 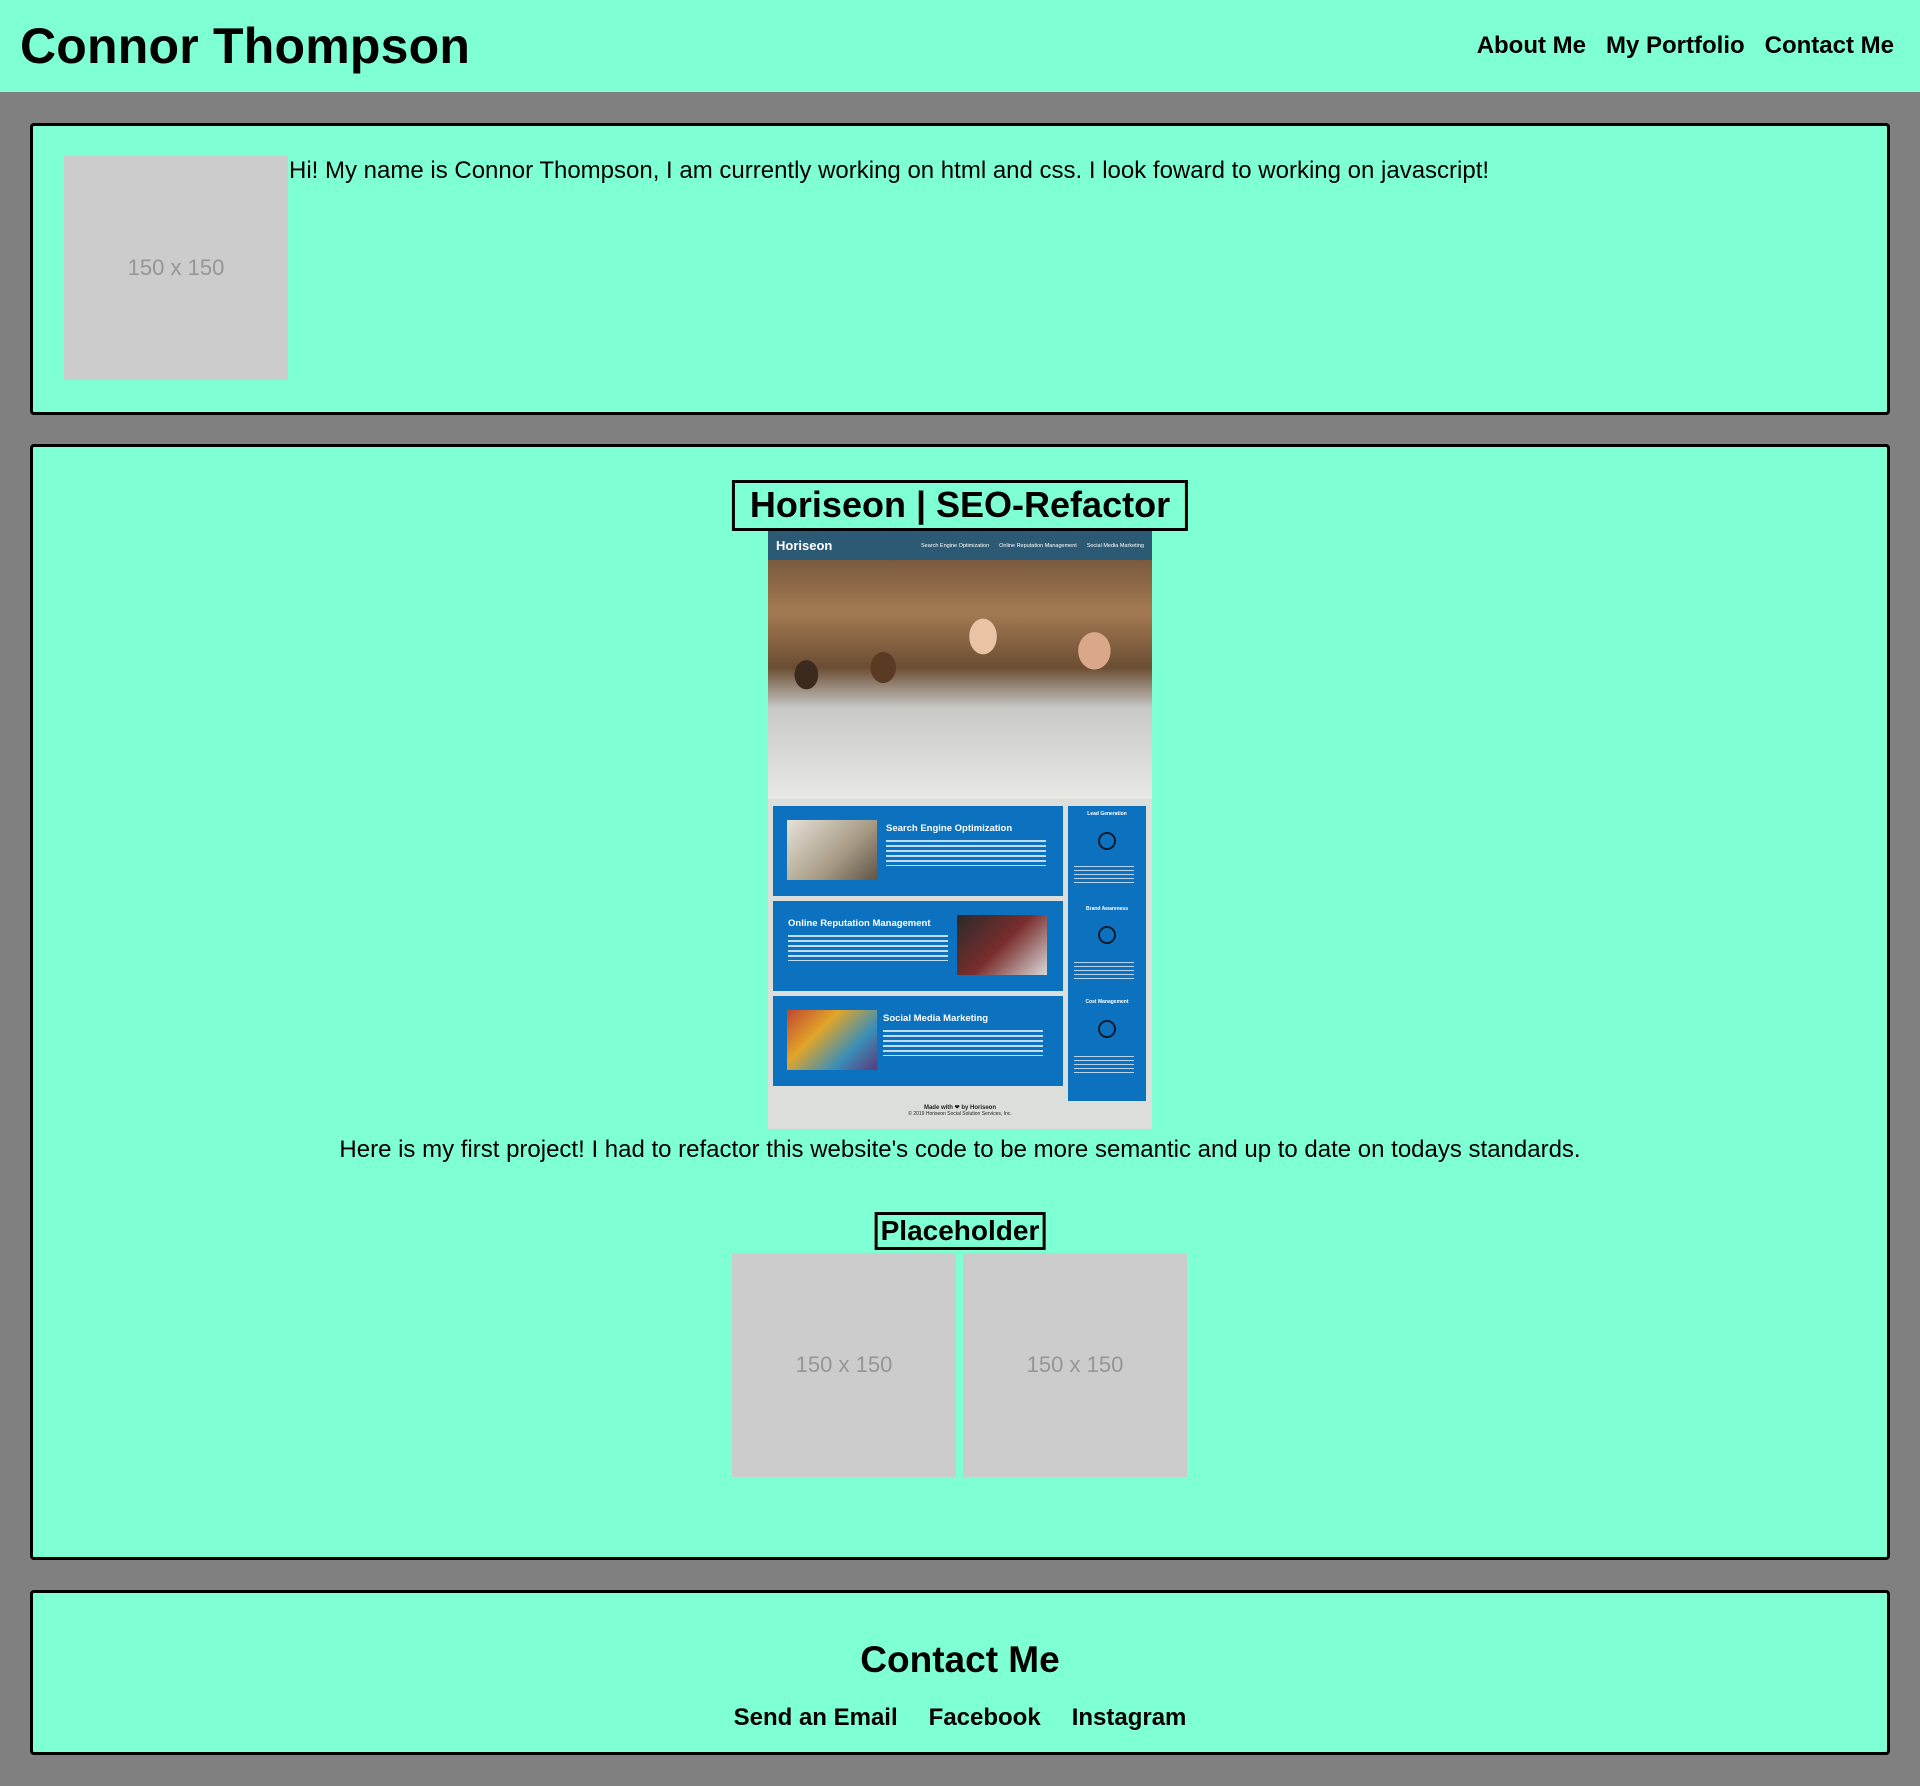 I want to click on screenshot-sidebar-title: Brand Awareness, so click(x=1107, y=909).